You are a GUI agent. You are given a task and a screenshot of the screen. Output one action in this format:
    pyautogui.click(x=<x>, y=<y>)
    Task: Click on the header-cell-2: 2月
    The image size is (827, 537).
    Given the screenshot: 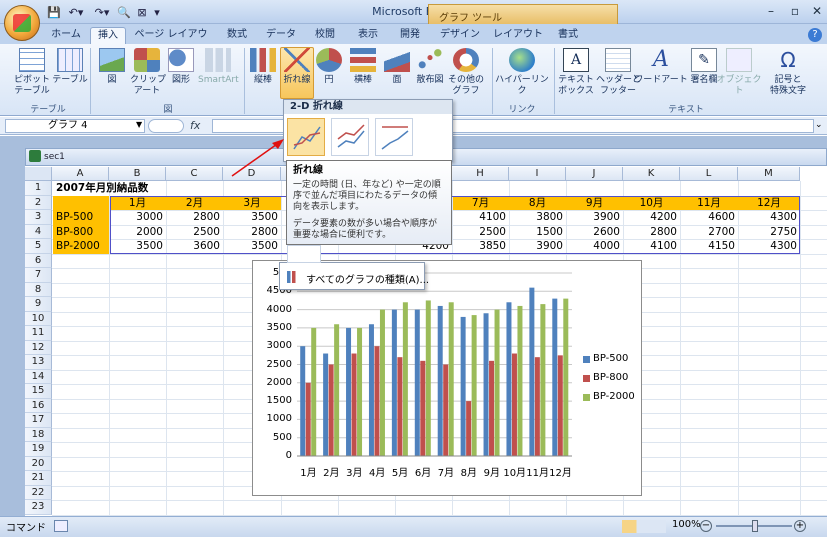 What is the action you would take?
    pyautogui.click(x=194, y=203)
    